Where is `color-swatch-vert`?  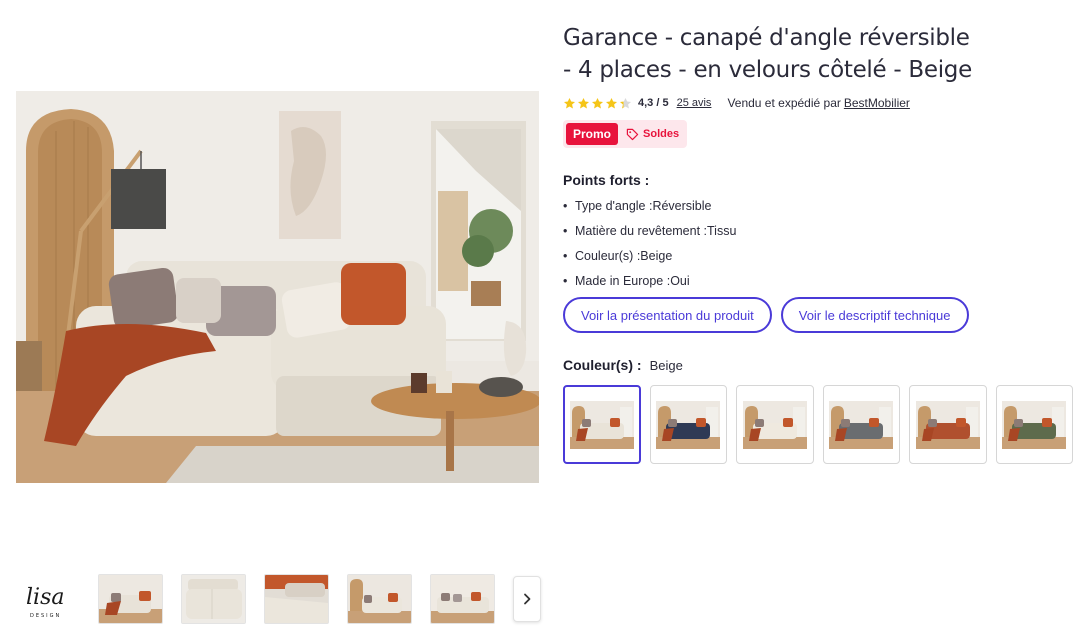
color-swatch-vert is located at coordinates (1034, 424).